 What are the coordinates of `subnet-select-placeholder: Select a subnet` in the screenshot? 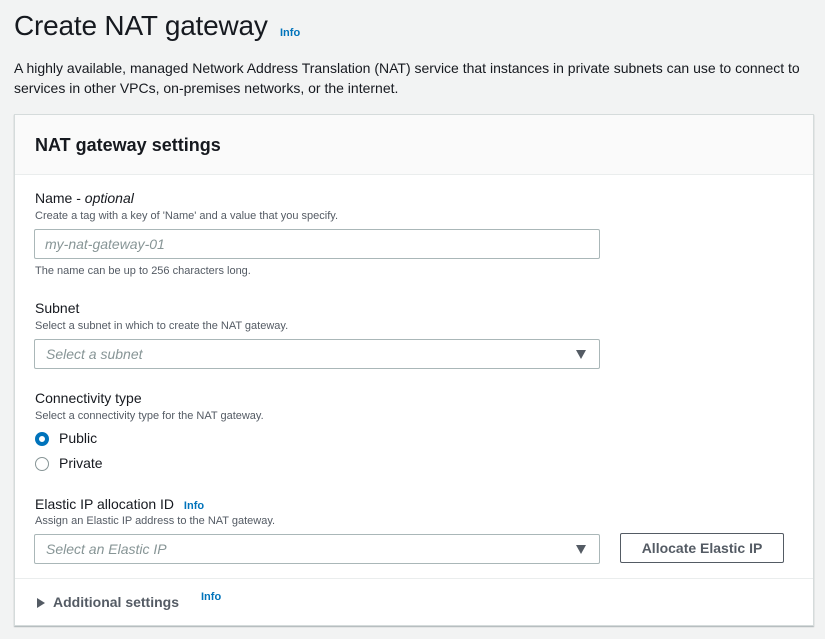 It's located at (94, 354).